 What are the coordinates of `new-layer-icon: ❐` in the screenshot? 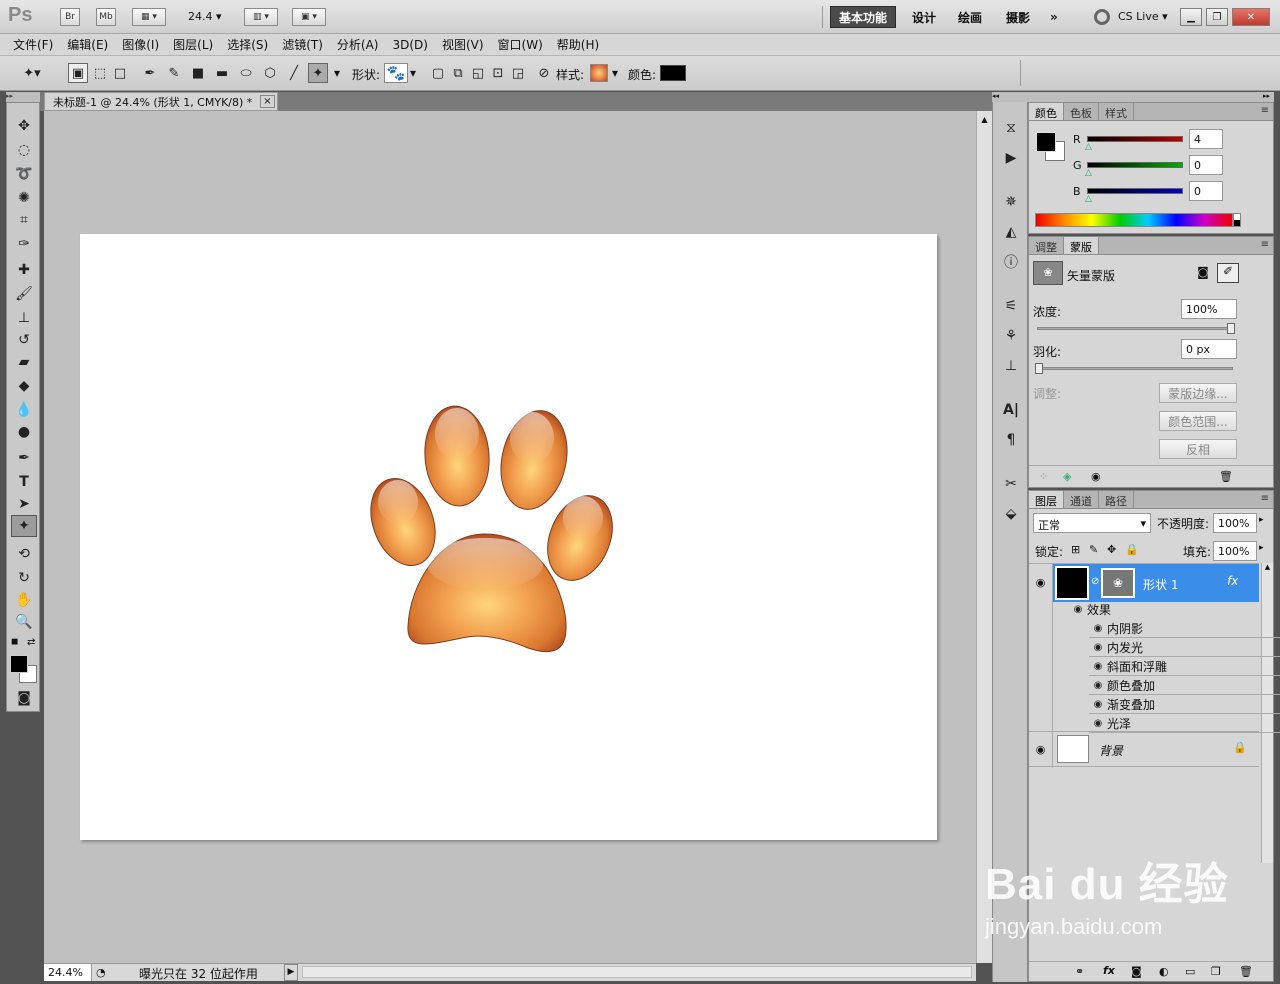 It's located at (1216, 971).